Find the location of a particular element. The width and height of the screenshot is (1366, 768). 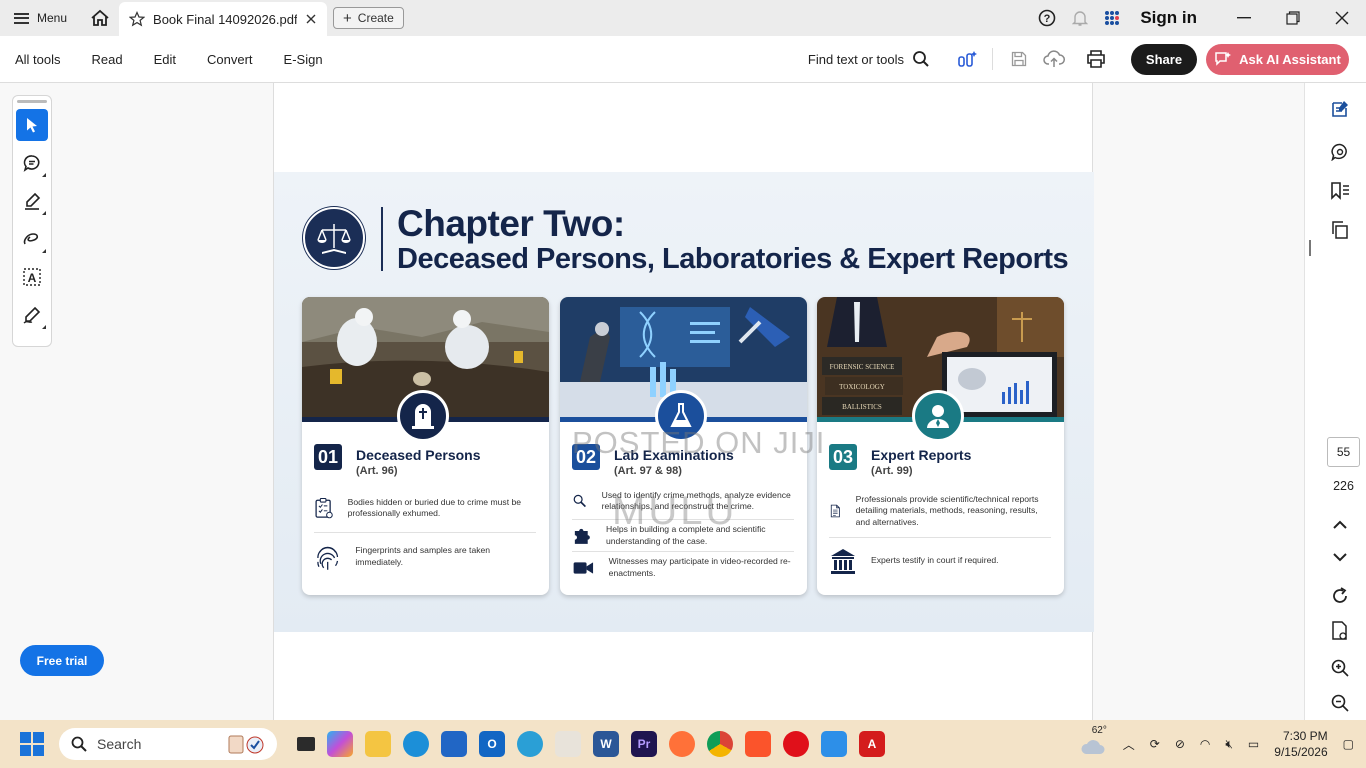

comment-tool is located at coordinates (32, 163).